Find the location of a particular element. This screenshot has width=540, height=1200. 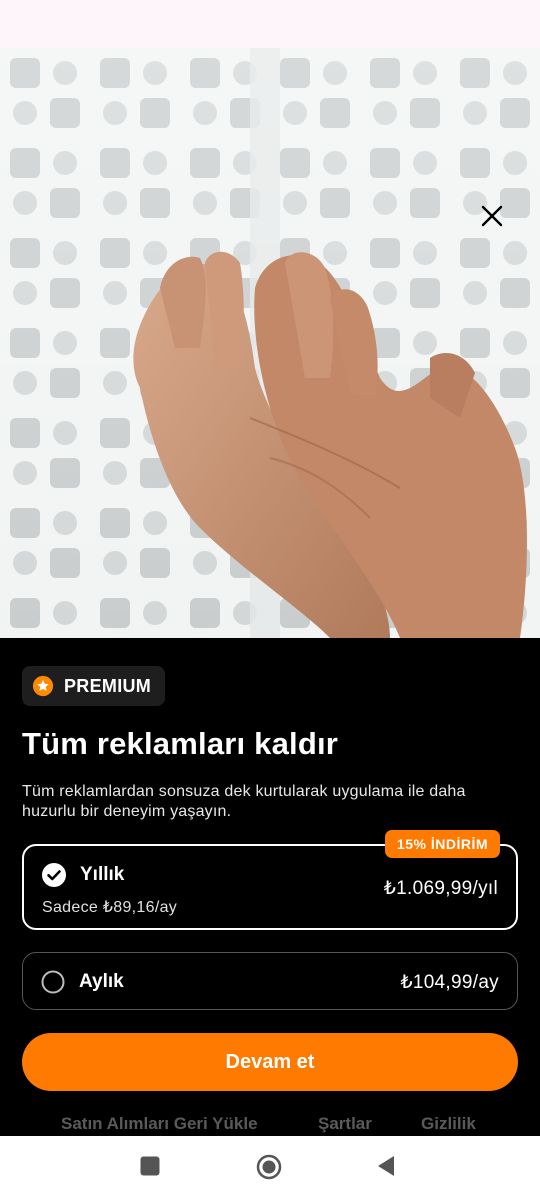

continue-button: Devam et is located at coordinates (270, 1062).